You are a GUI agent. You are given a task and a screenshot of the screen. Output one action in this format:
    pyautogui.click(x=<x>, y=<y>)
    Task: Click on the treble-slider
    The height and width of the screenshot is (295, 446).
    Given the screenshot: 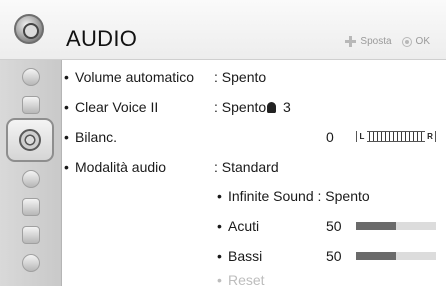 What is the action you would take?
    pyautogui.click(x=396, y=226)
    